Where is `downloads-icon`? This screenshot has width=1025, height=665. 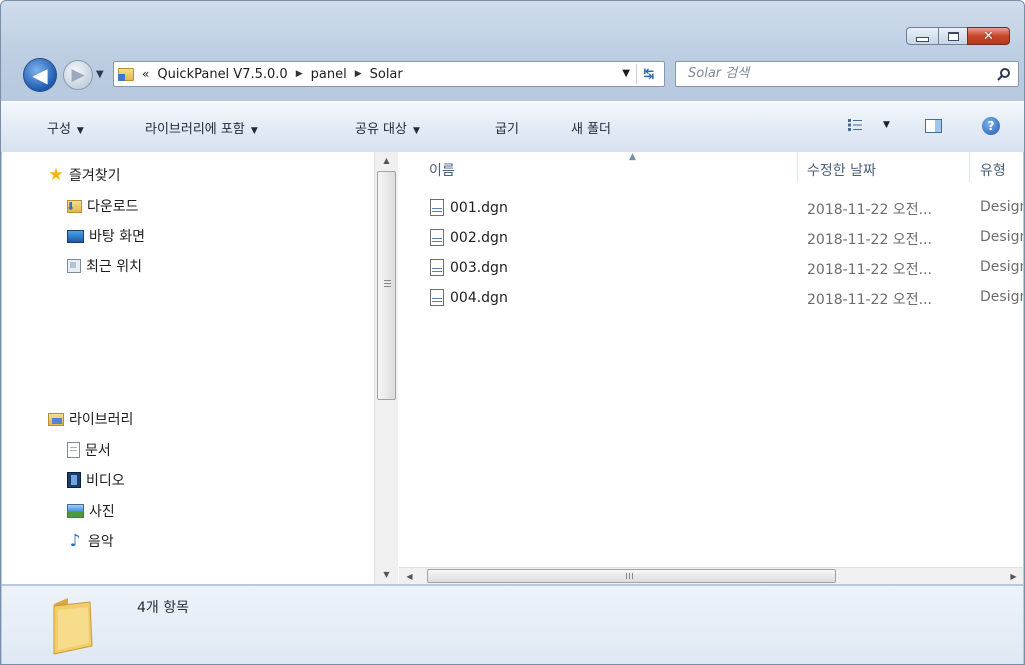 downloads-icon is located at coordinates (74, 206).